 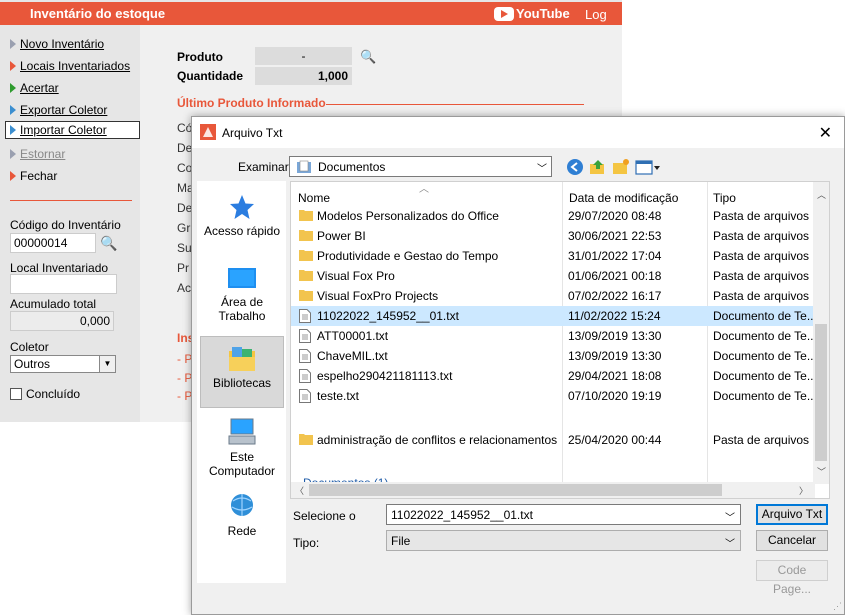 What do you see at coordinates (242, 447) in the screenshot?
I see `place-este-computador: Este Computador` at bounding box center [242, 447].